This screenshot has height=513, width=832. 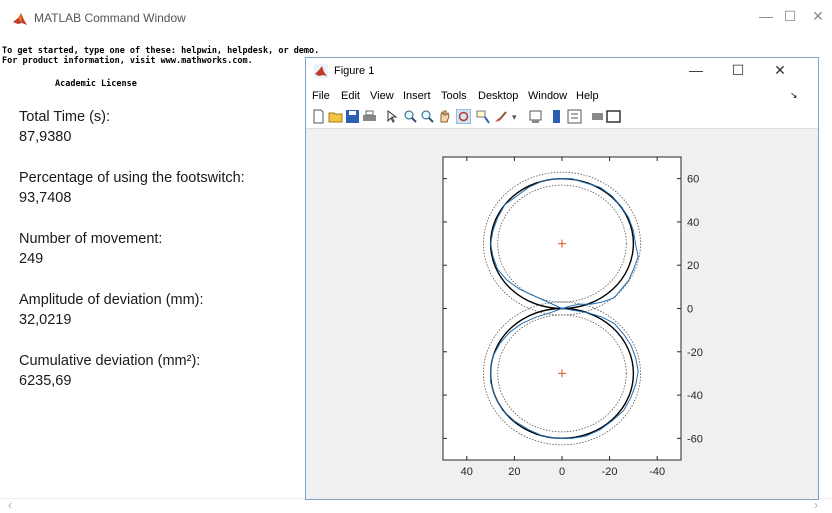 I want to click on menu-view: View, so click(x=382, y=96).